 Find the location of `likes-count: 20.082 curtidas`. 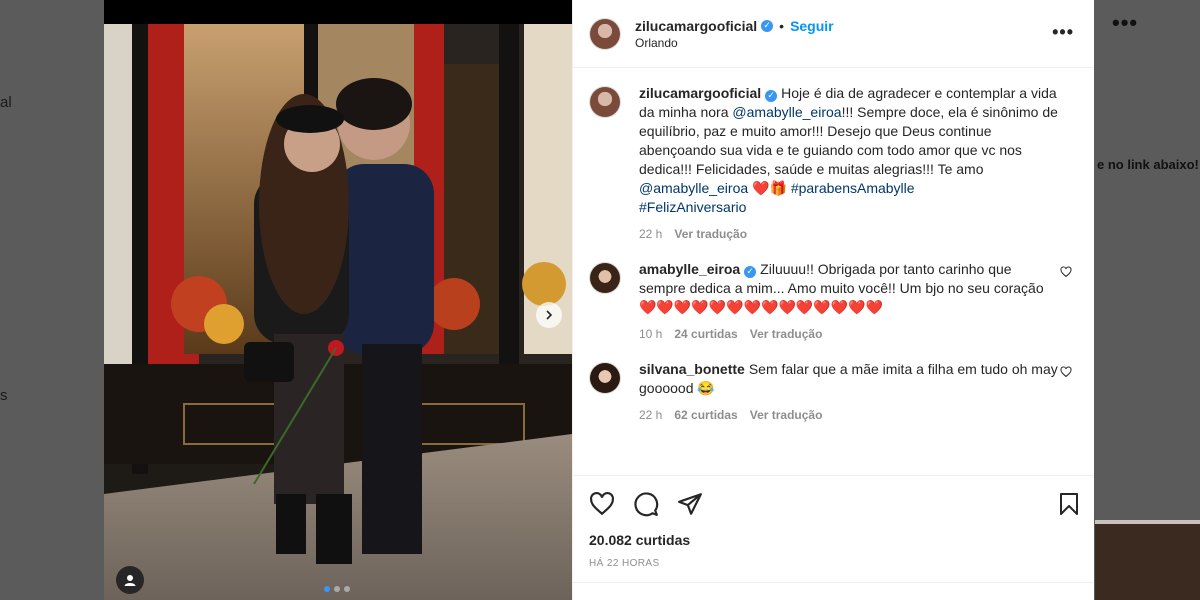

likes-count: 20.082 curtidas is located at coordinates (833, 540).